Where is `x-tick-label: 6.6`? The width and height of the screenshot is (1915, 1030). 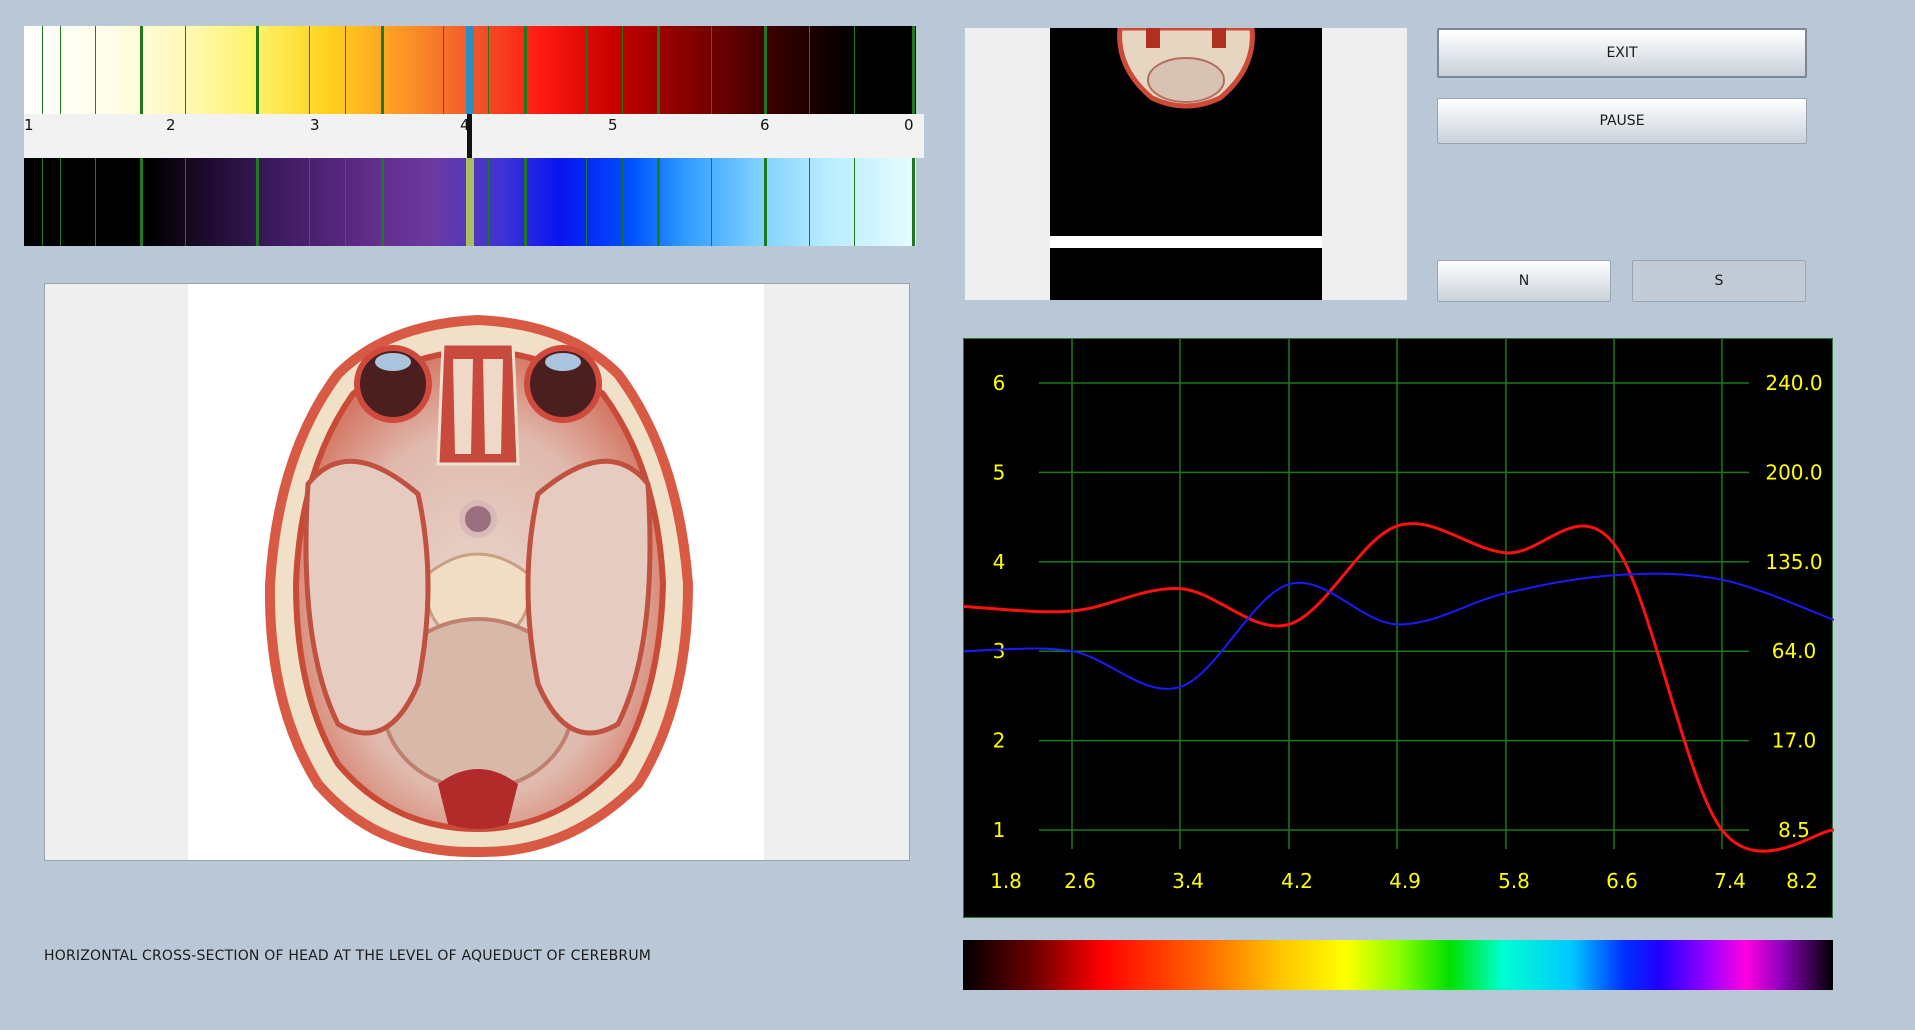 x-tick-label: 6.6 is located at coordinates (1622, 881).